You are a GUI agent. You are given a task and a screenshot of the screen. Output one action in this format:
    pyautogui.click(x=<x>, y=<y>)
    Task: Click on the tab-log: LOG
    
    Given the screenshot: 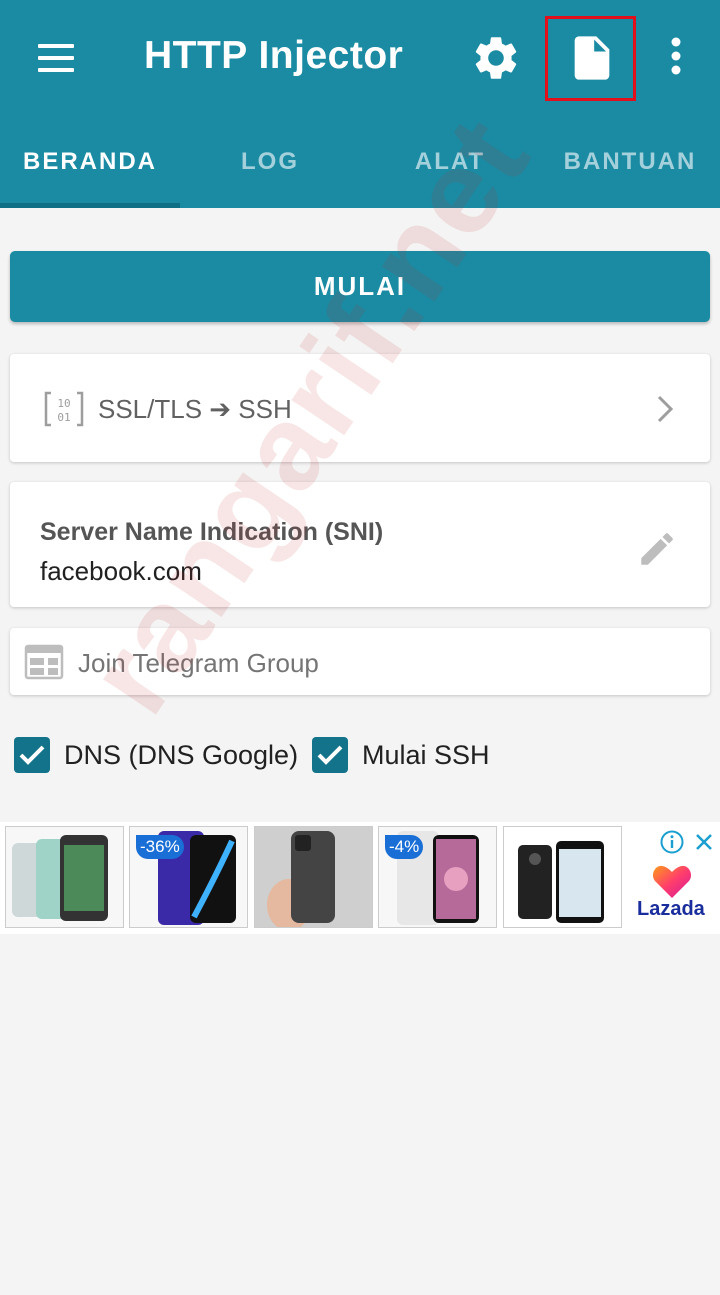 What is the action you would take?
    pyautogui.click(x=270, y=162)
    